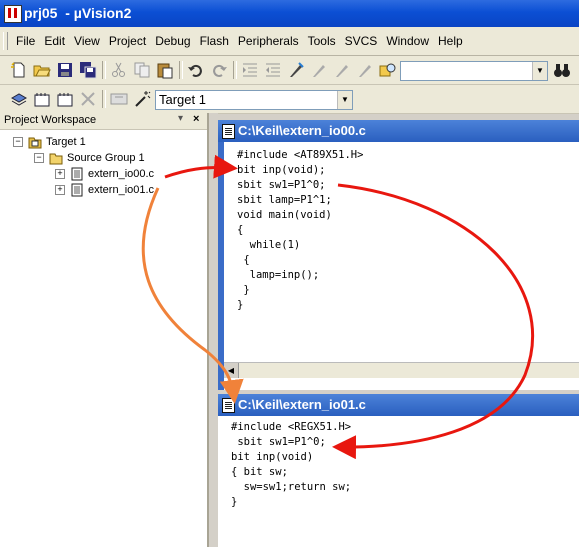 This screenshot has width=579, height=547. I want to click on workspace-title: Project Workspace, so click(50, 120).